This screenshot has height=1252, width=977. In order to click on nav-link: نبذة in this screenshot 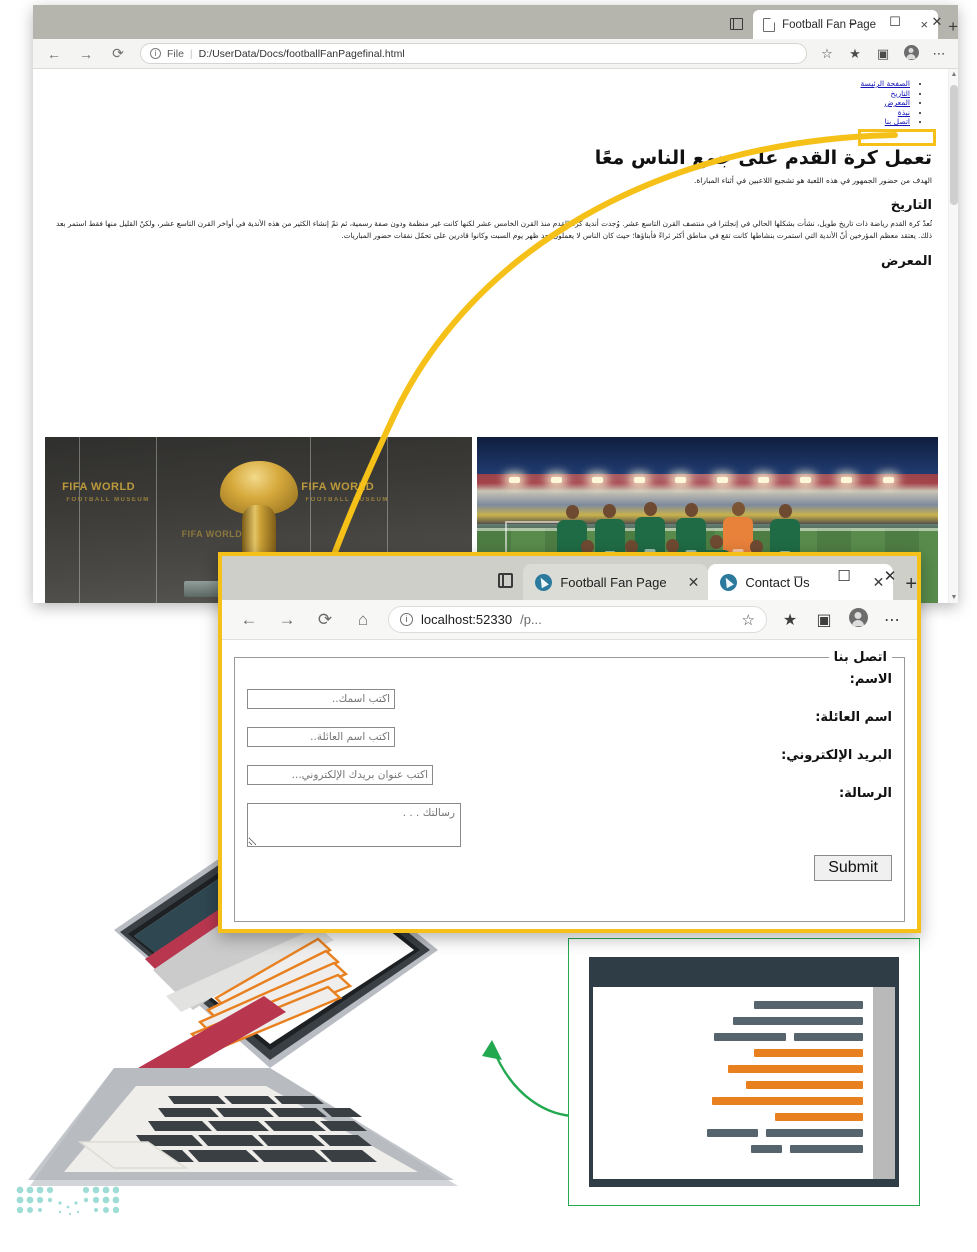, I will do `click(904, 112)`.